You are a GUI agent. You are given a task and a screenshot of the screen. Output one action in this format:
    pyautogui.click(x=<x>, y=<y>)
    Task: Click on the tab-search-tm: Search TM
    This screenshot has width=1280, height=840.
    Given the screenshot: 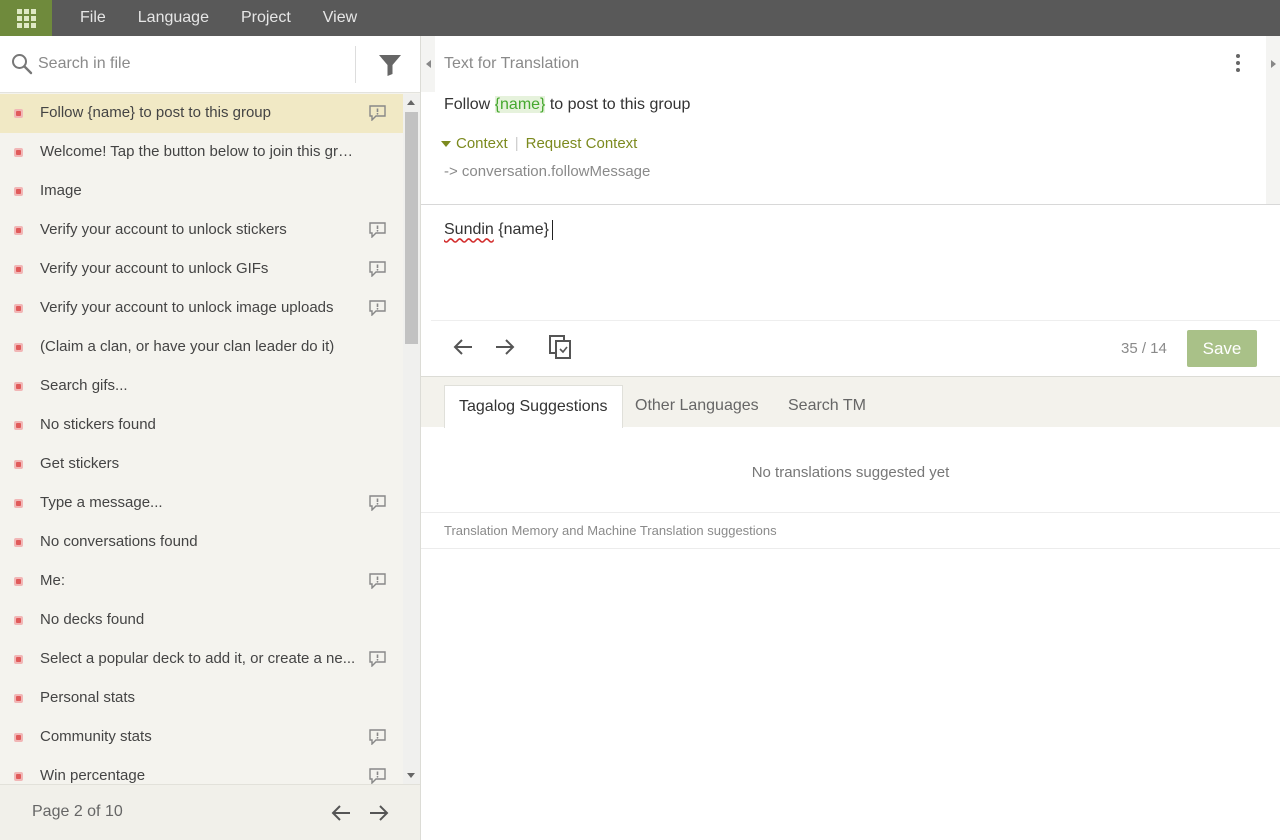 What is the action you would take?
    pyautogui.click(x=827, y=406)
    